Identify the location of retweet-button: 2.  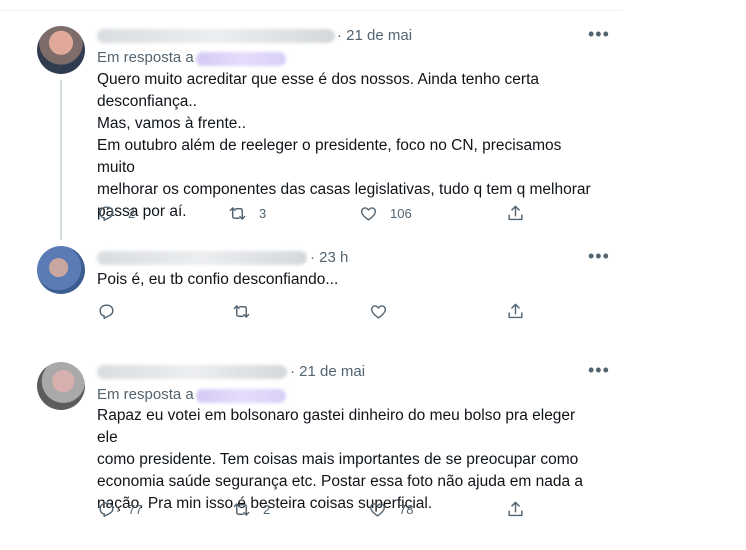
(251, 509).